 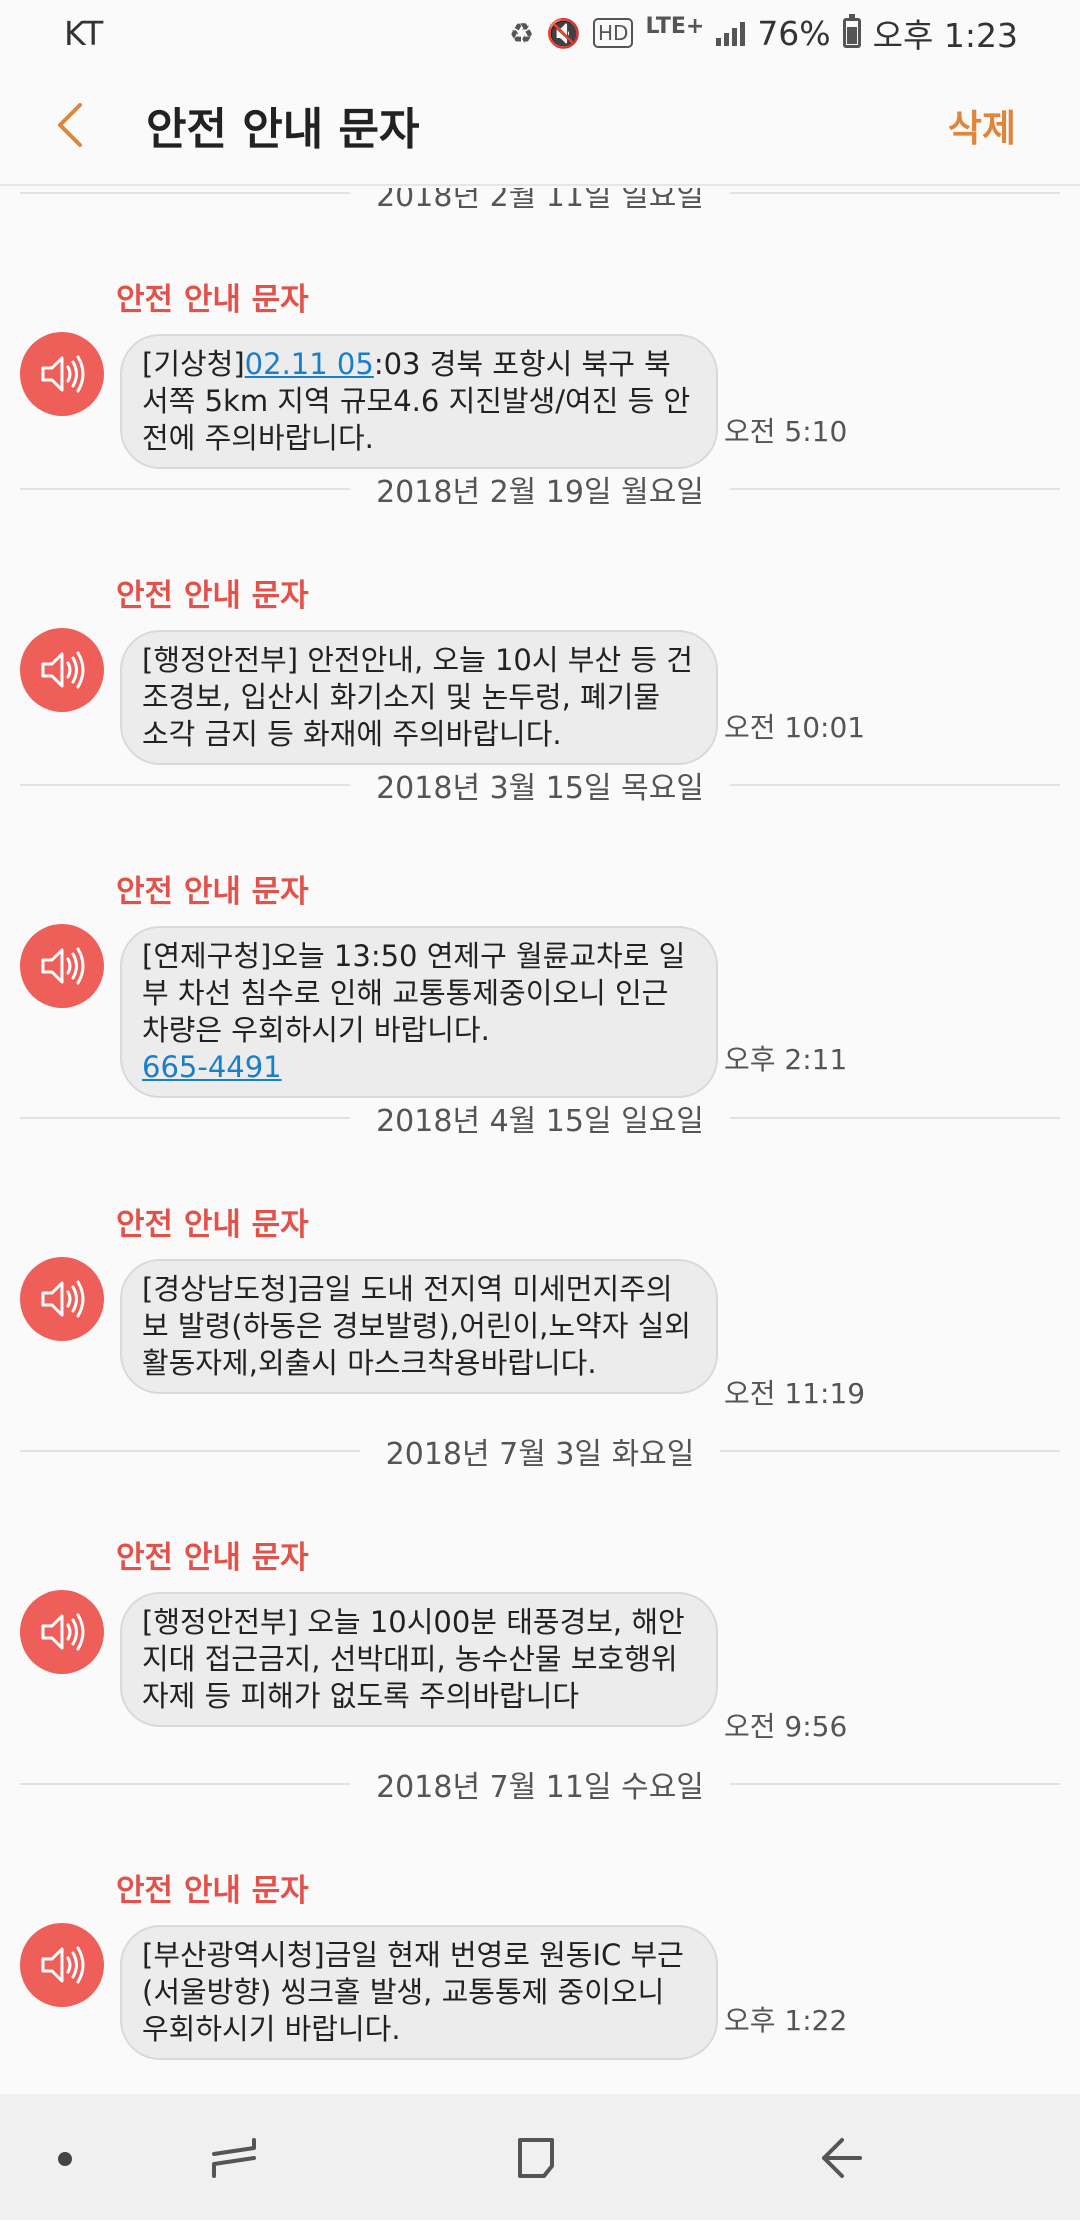 I want to click on message-time: 오전 9:56, so click(x=786, y=1726).